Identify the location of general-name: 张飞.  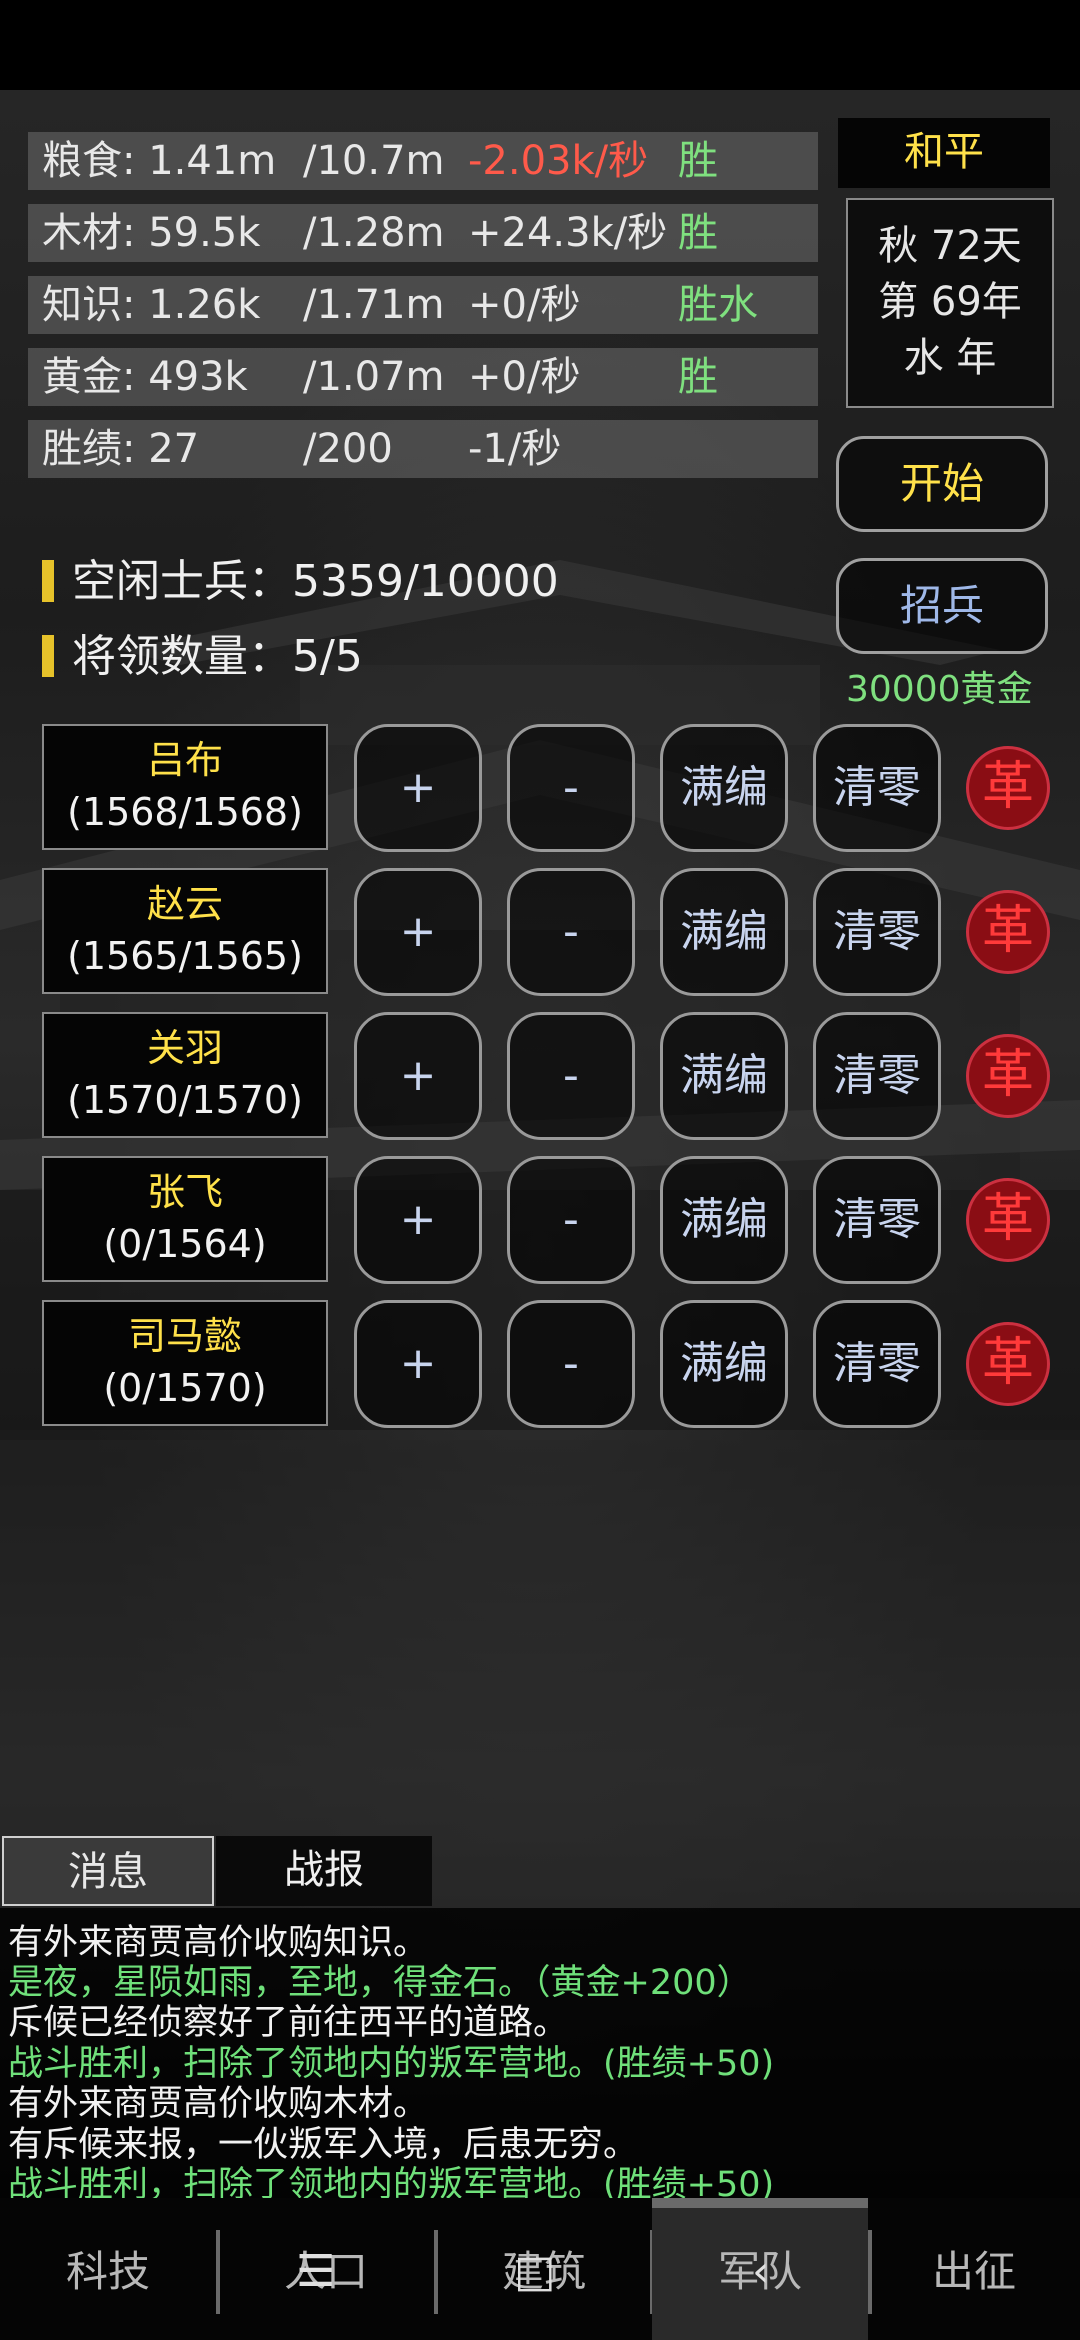
(184, 1192).